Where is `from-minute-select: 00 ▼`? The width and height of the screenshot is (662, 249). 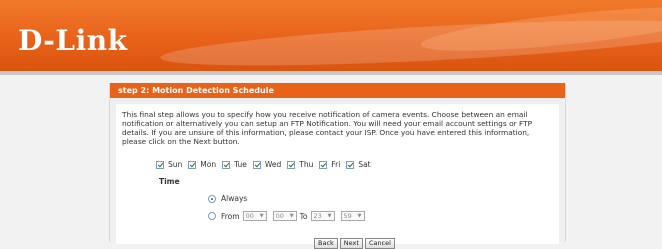 from-minute-select: 00 ▼ is located at coordinates (284, 216).